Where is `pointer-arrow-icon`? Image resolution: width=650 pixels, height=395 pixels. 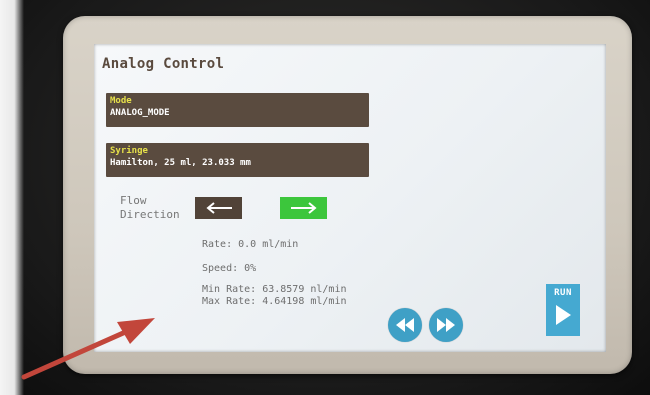
pointer-arrow-icon is located at coordinates (88, 349).